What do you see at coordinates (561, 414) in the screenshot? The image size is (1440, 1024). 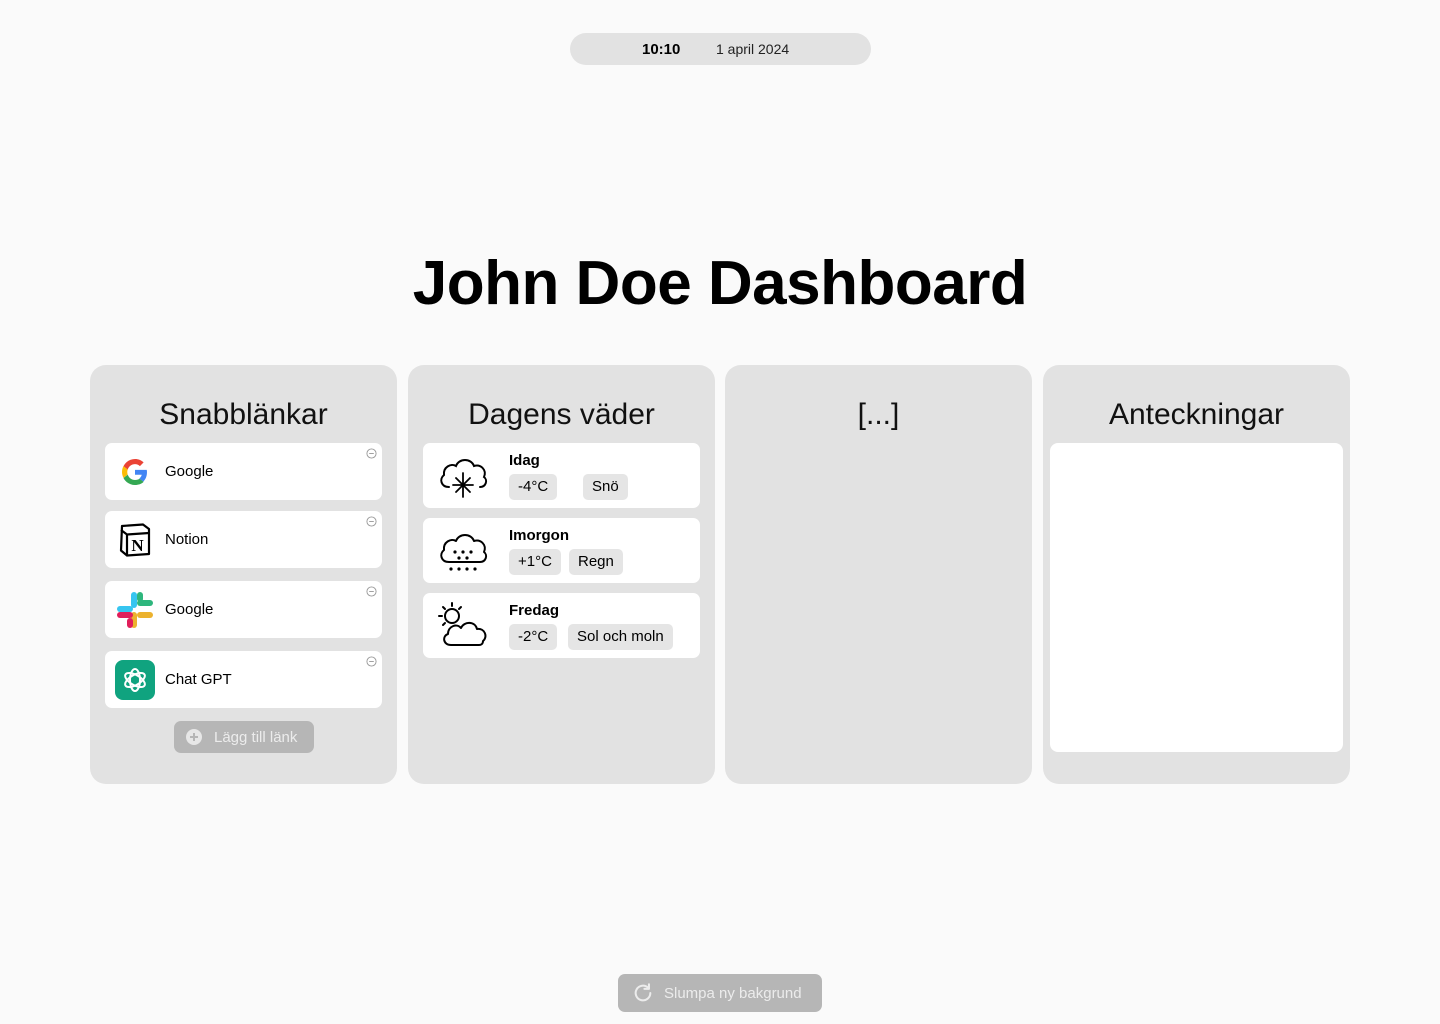 I see `weather-title: Dagens väder` at bounding box center [561, 414].